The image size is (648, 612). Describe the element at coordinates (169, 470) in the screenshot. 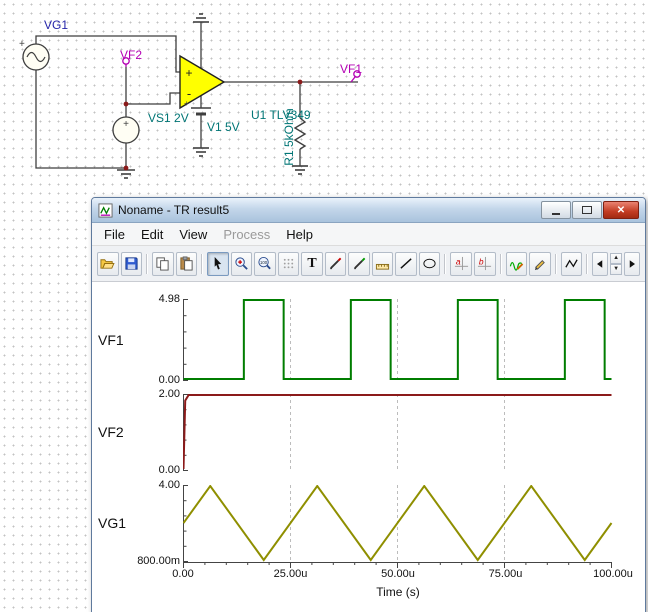

I see `y-min-vf2: 0.00` at that location.